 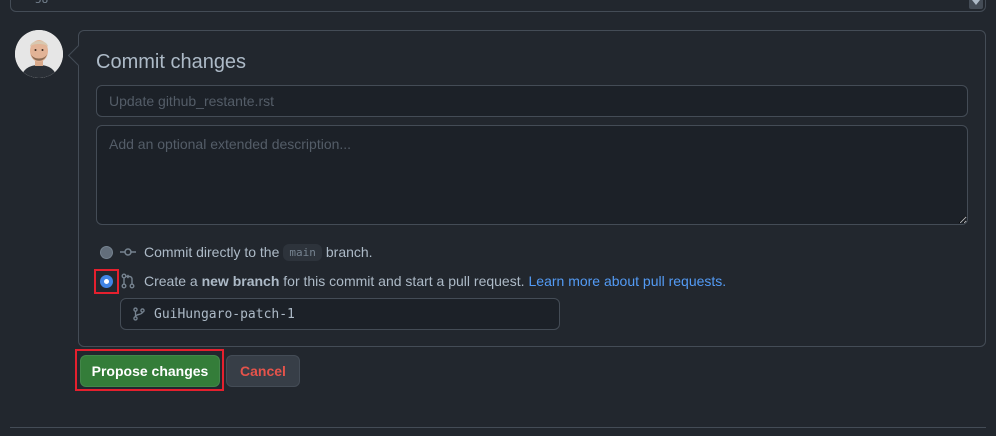 I want to click on cancel-button: Cancel, so click(x=263, y=371).